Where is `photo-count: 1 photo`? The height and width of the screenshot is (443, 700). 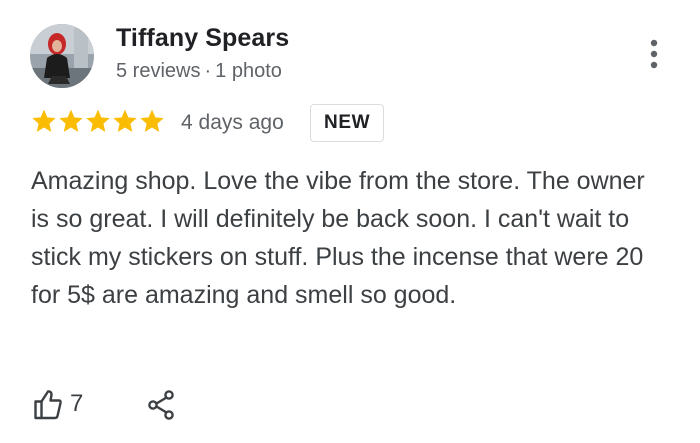 photo-count: 1 photo is located at coordinates (248, 71).